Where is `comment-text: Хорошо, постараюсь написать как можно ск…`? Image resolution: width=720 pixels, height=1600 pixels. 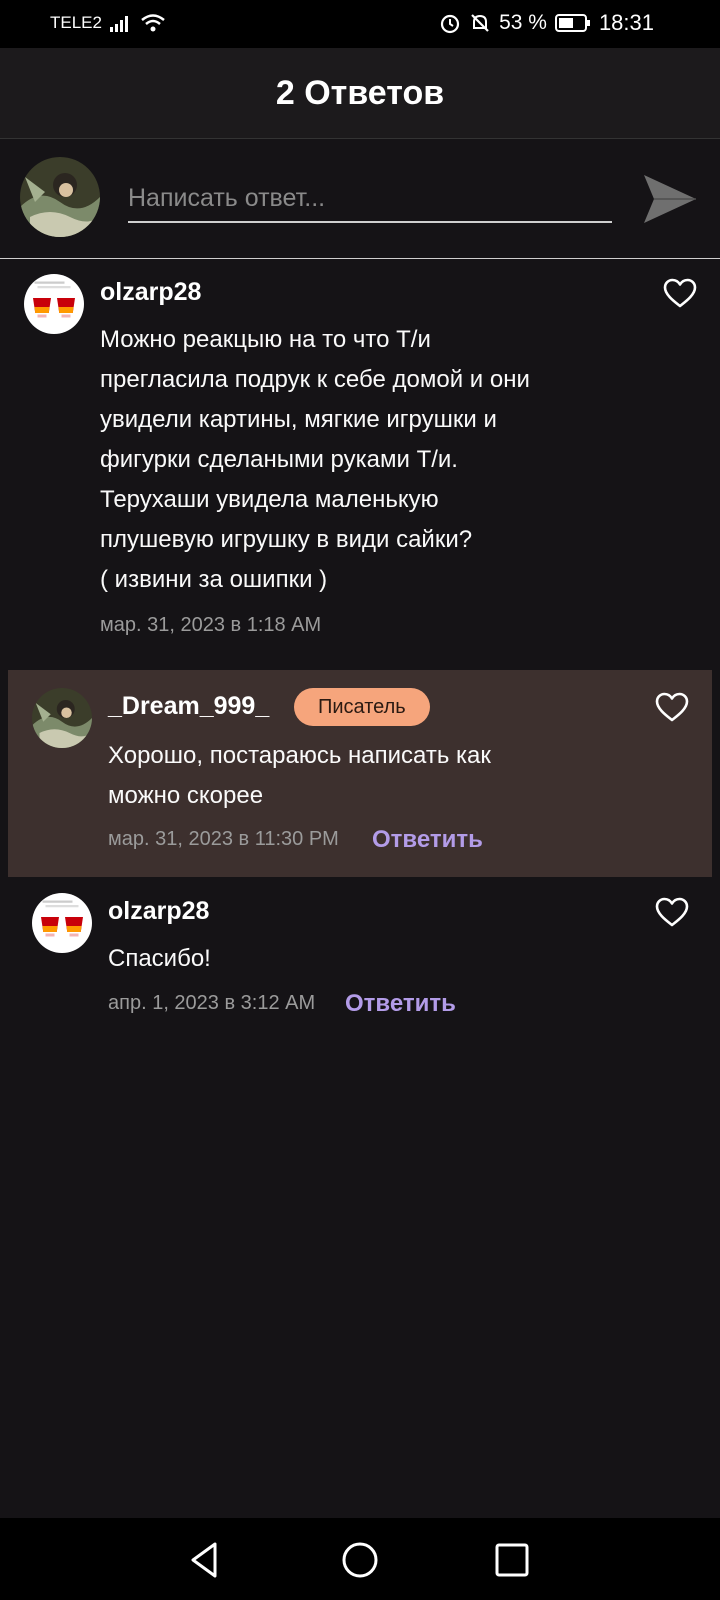 comment-text: Хорошо, постараюсь написать как можно ск… is located at coordinates (299, 775).